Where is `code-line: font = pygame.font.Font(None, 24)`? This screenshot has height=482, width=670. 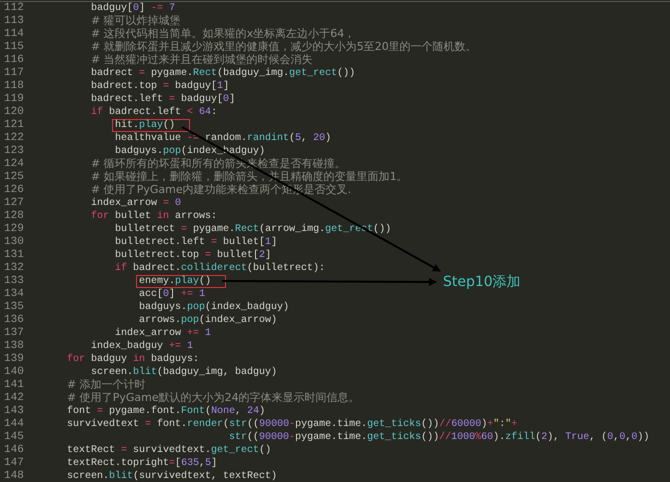 code-line: font = pygame.font.Font(None, 24) is located at coordinates (166, 411).